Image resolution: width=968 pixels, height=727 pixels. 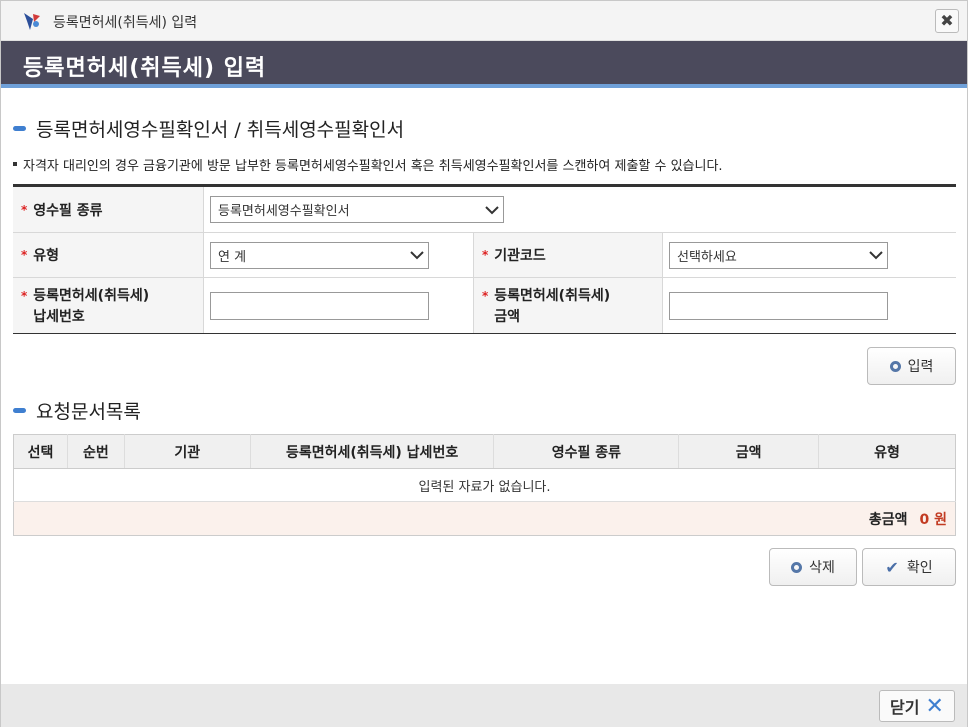 I want to click on column-header: 선택, so click(x=40, y=451).